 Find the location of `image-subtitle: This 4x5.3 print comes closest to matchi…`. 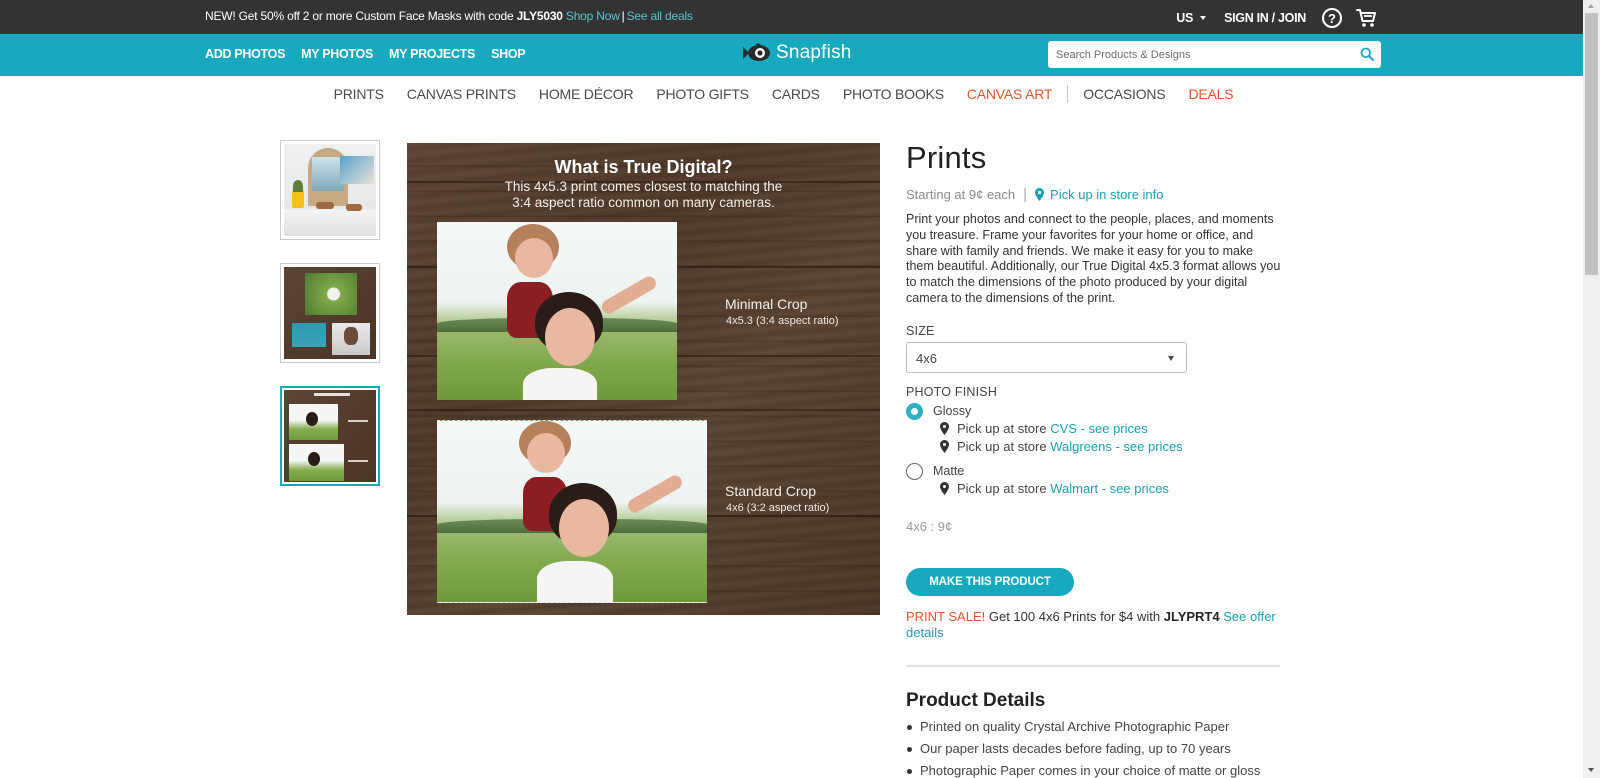

image-subtitle: This 4x5.3 print comes closest to matchi… is located at coordinates (643, 195).